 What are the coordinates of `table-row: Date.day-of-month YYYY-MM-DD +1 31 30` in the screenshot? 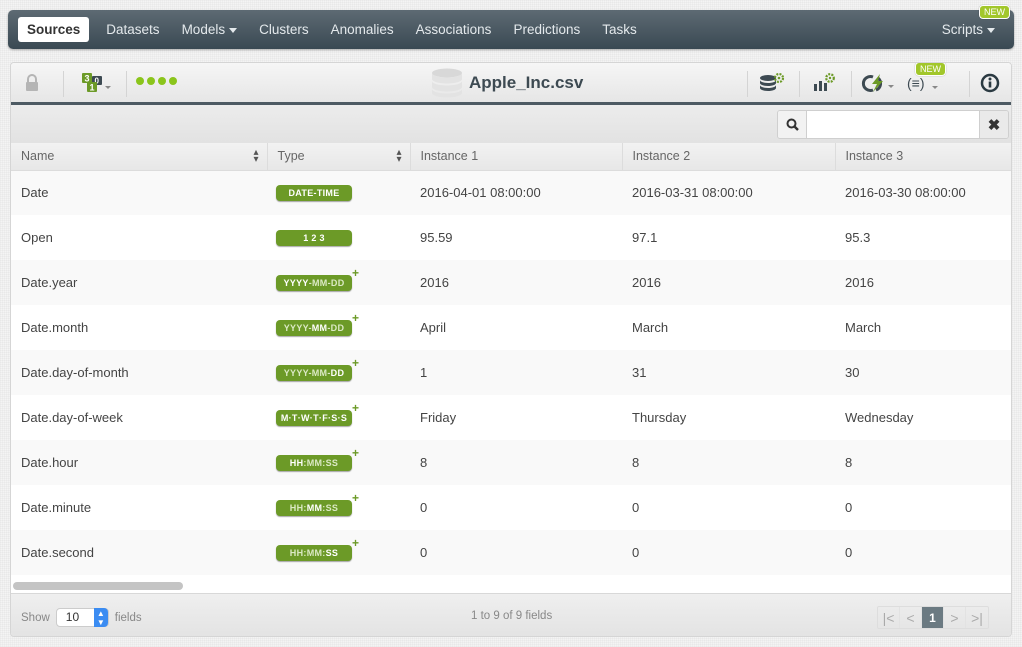 It's located at (511, 372).